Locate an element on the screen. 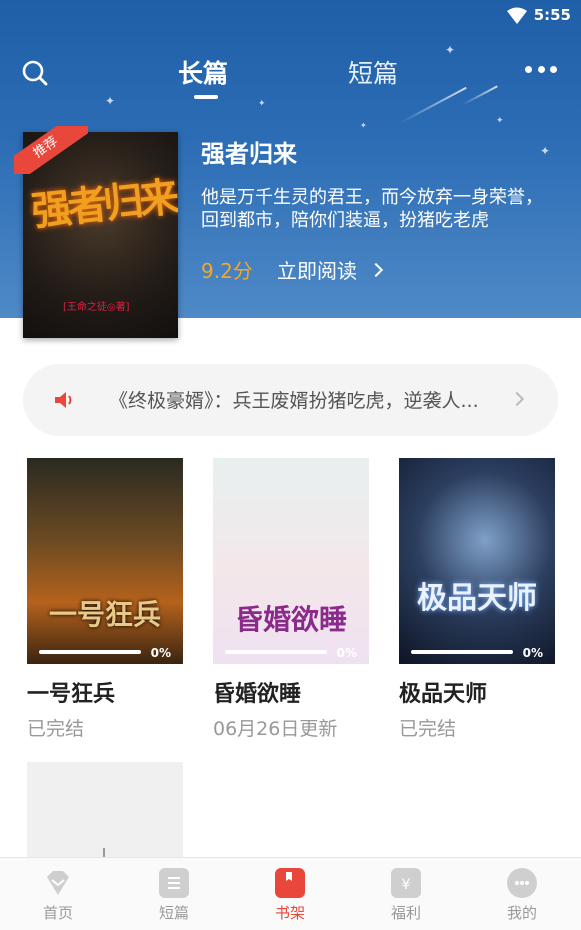 This screenshot has width=581, height=930. book-title: 一号狂兵 is located at coordinates (71, 694).